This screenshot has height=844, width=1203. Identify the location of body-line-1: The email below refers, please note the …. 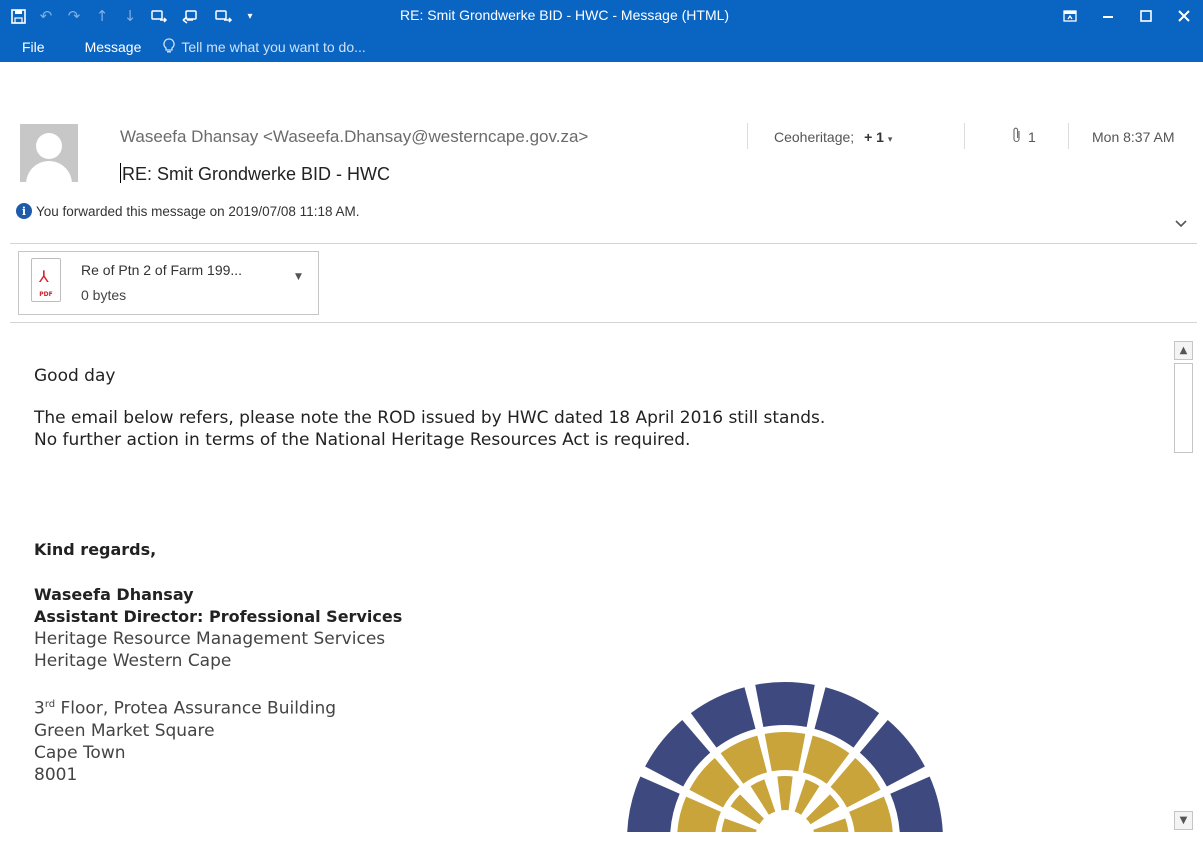
(430, 418).